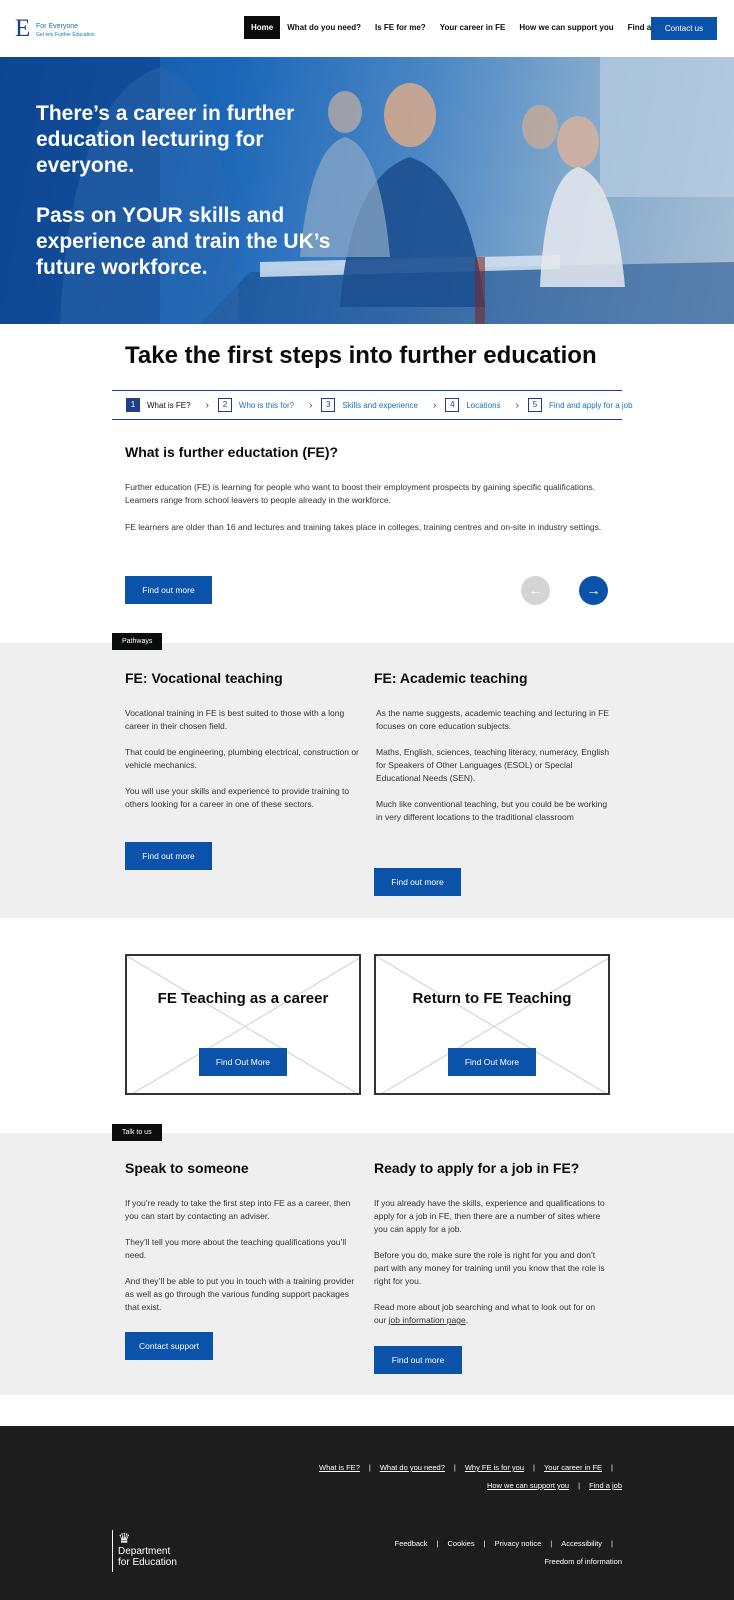  I want to click on step-label: Skills and experience, so click(380, 405).